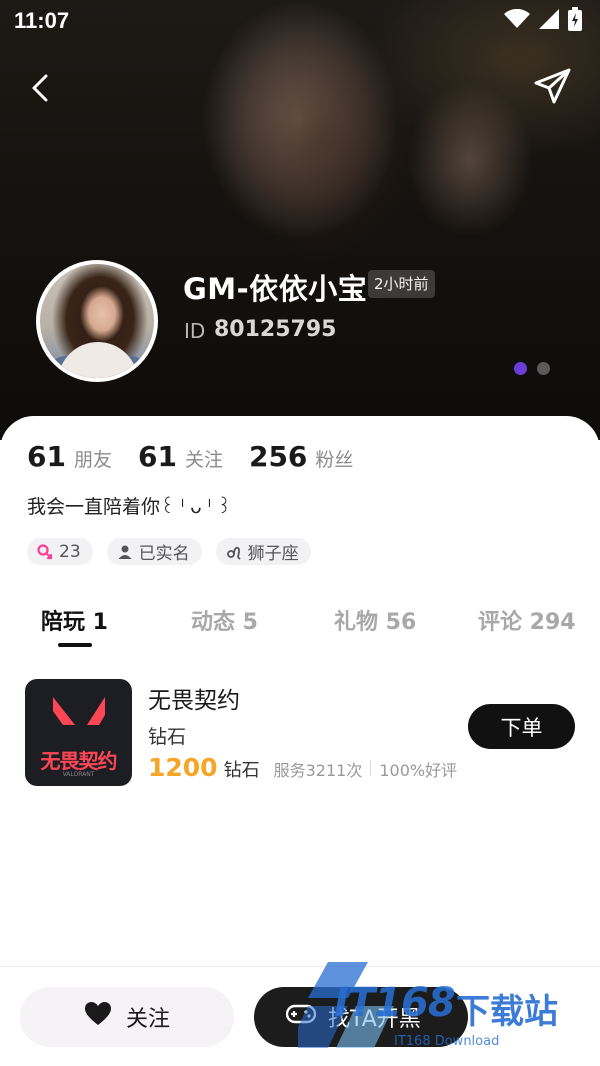 Image resolution: width=600 pixels, height=1066 pixels. I want to click on play-together-button: 找TA开黑, so click(361, 1017).